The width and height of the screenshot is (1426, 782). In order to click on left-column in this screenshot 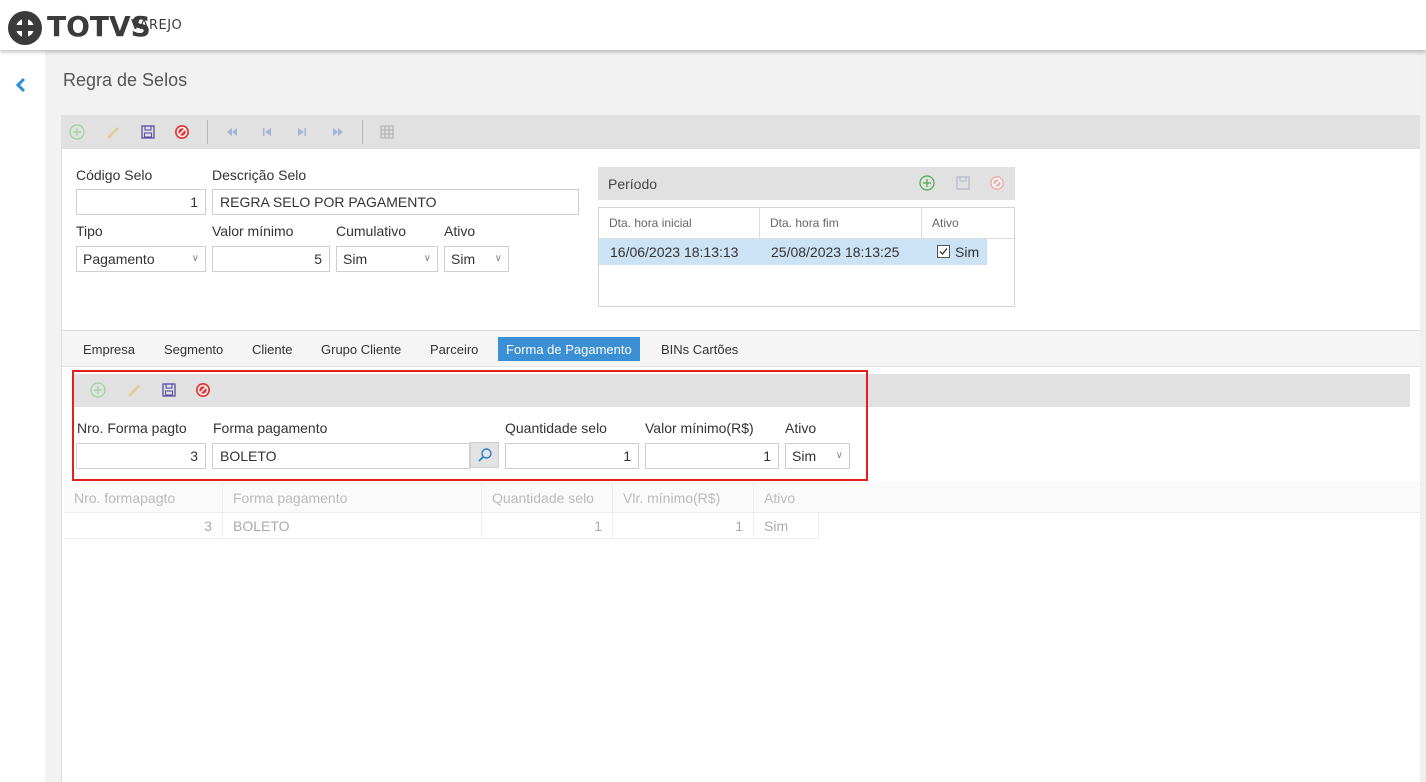, I will do `click(22, 416)`.